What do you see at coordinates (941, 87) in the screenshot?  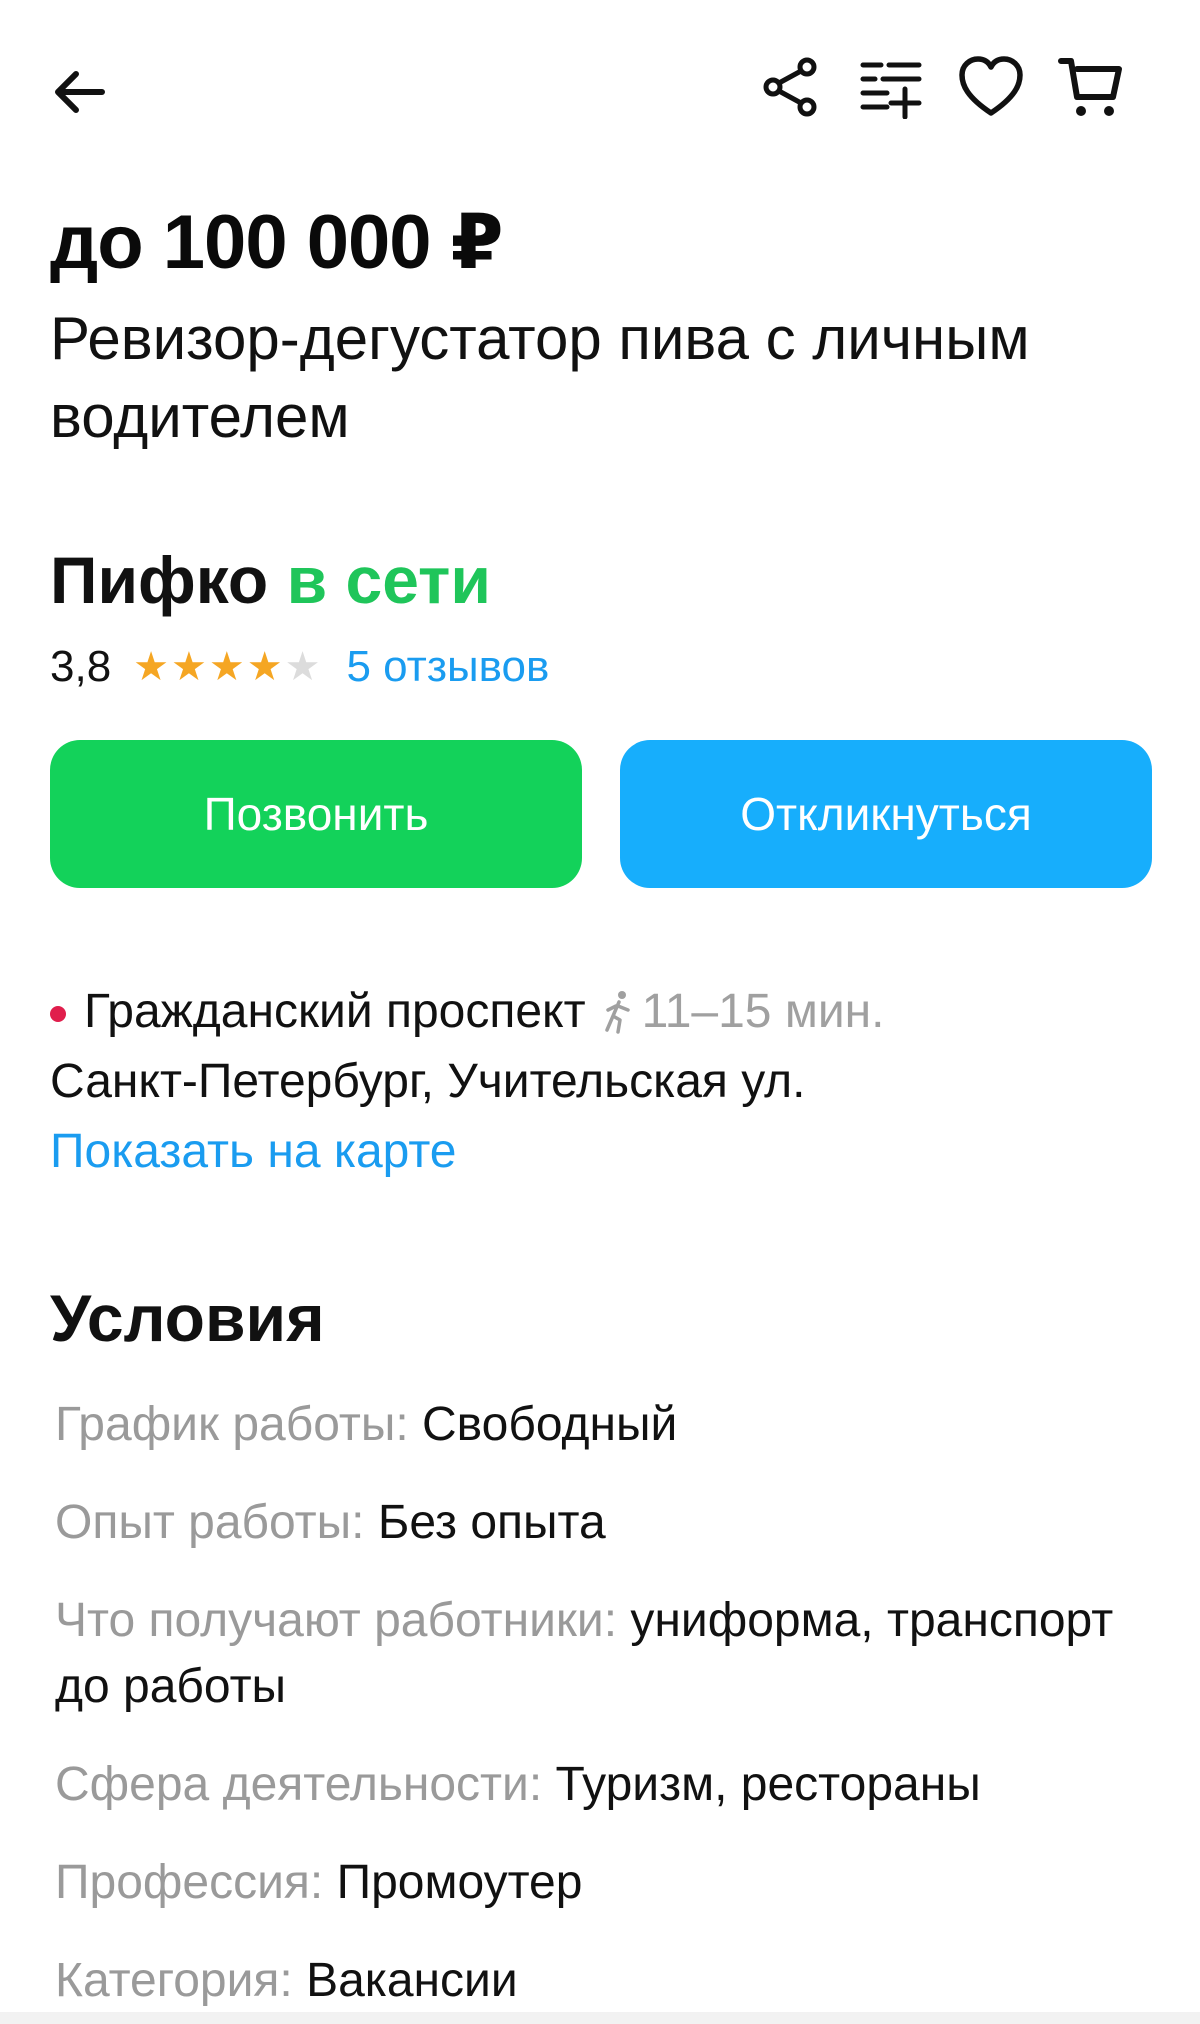 I see `header-actions` at bounding box center [941, 87].